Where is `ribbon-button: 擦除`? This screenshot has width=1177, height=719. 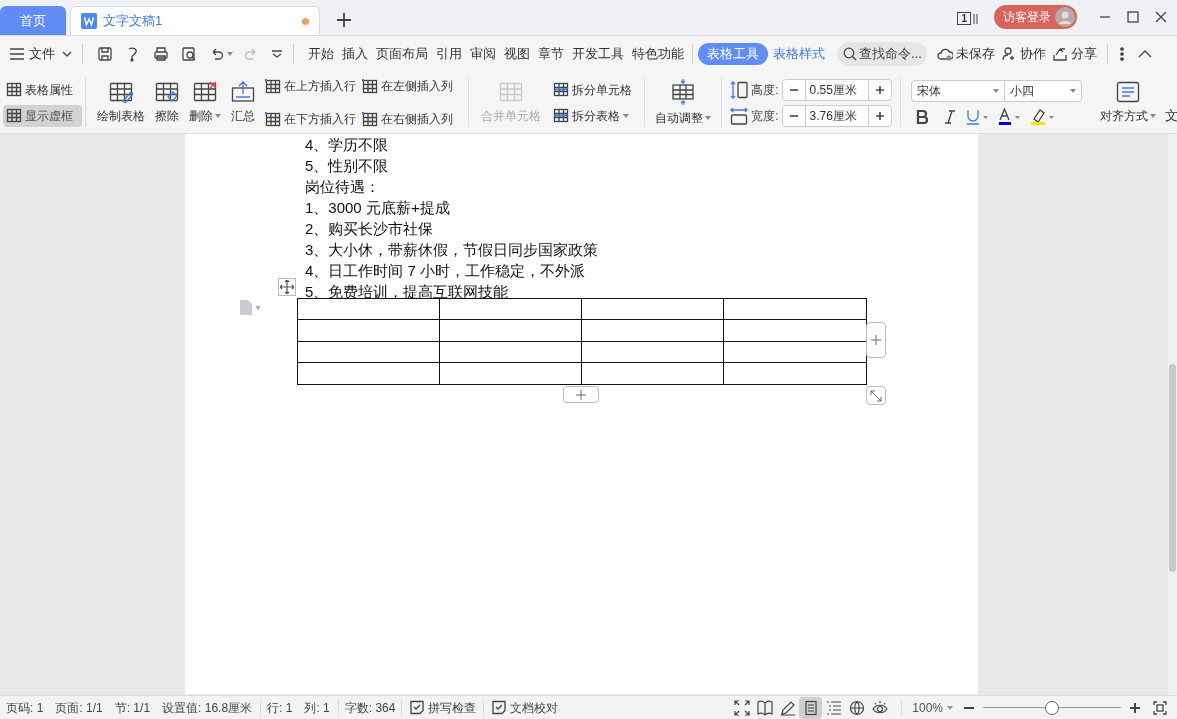 ribbon-button: 擦除 is located at coordinates (167, 102).